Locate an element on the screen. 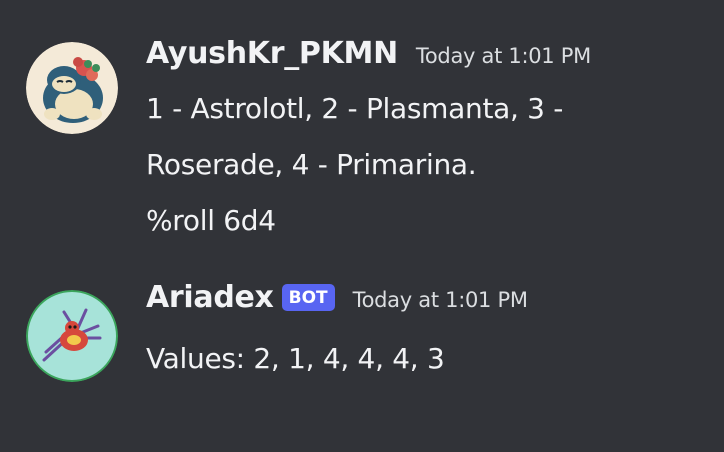  message-line: 1 - Astrolotl, 2 - Plasmanta, 3 - is located at coordinates (426, 108).